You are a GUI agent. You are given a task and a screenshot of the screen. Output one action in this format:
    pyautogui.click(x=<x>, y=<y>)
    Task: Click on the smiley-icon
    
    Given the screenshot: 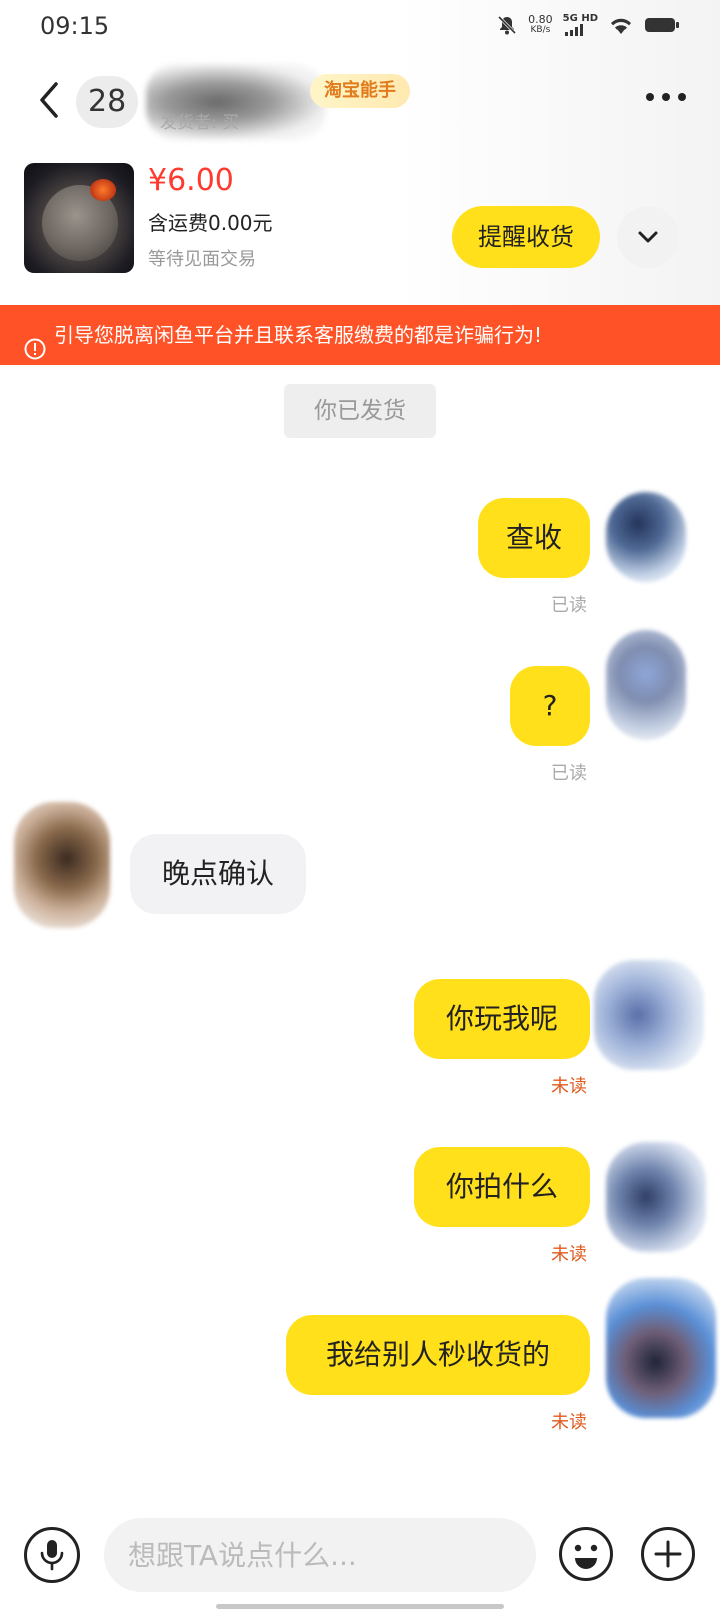 What is the action you would take?
    pyautogui.click(x=586, y=1554)
    